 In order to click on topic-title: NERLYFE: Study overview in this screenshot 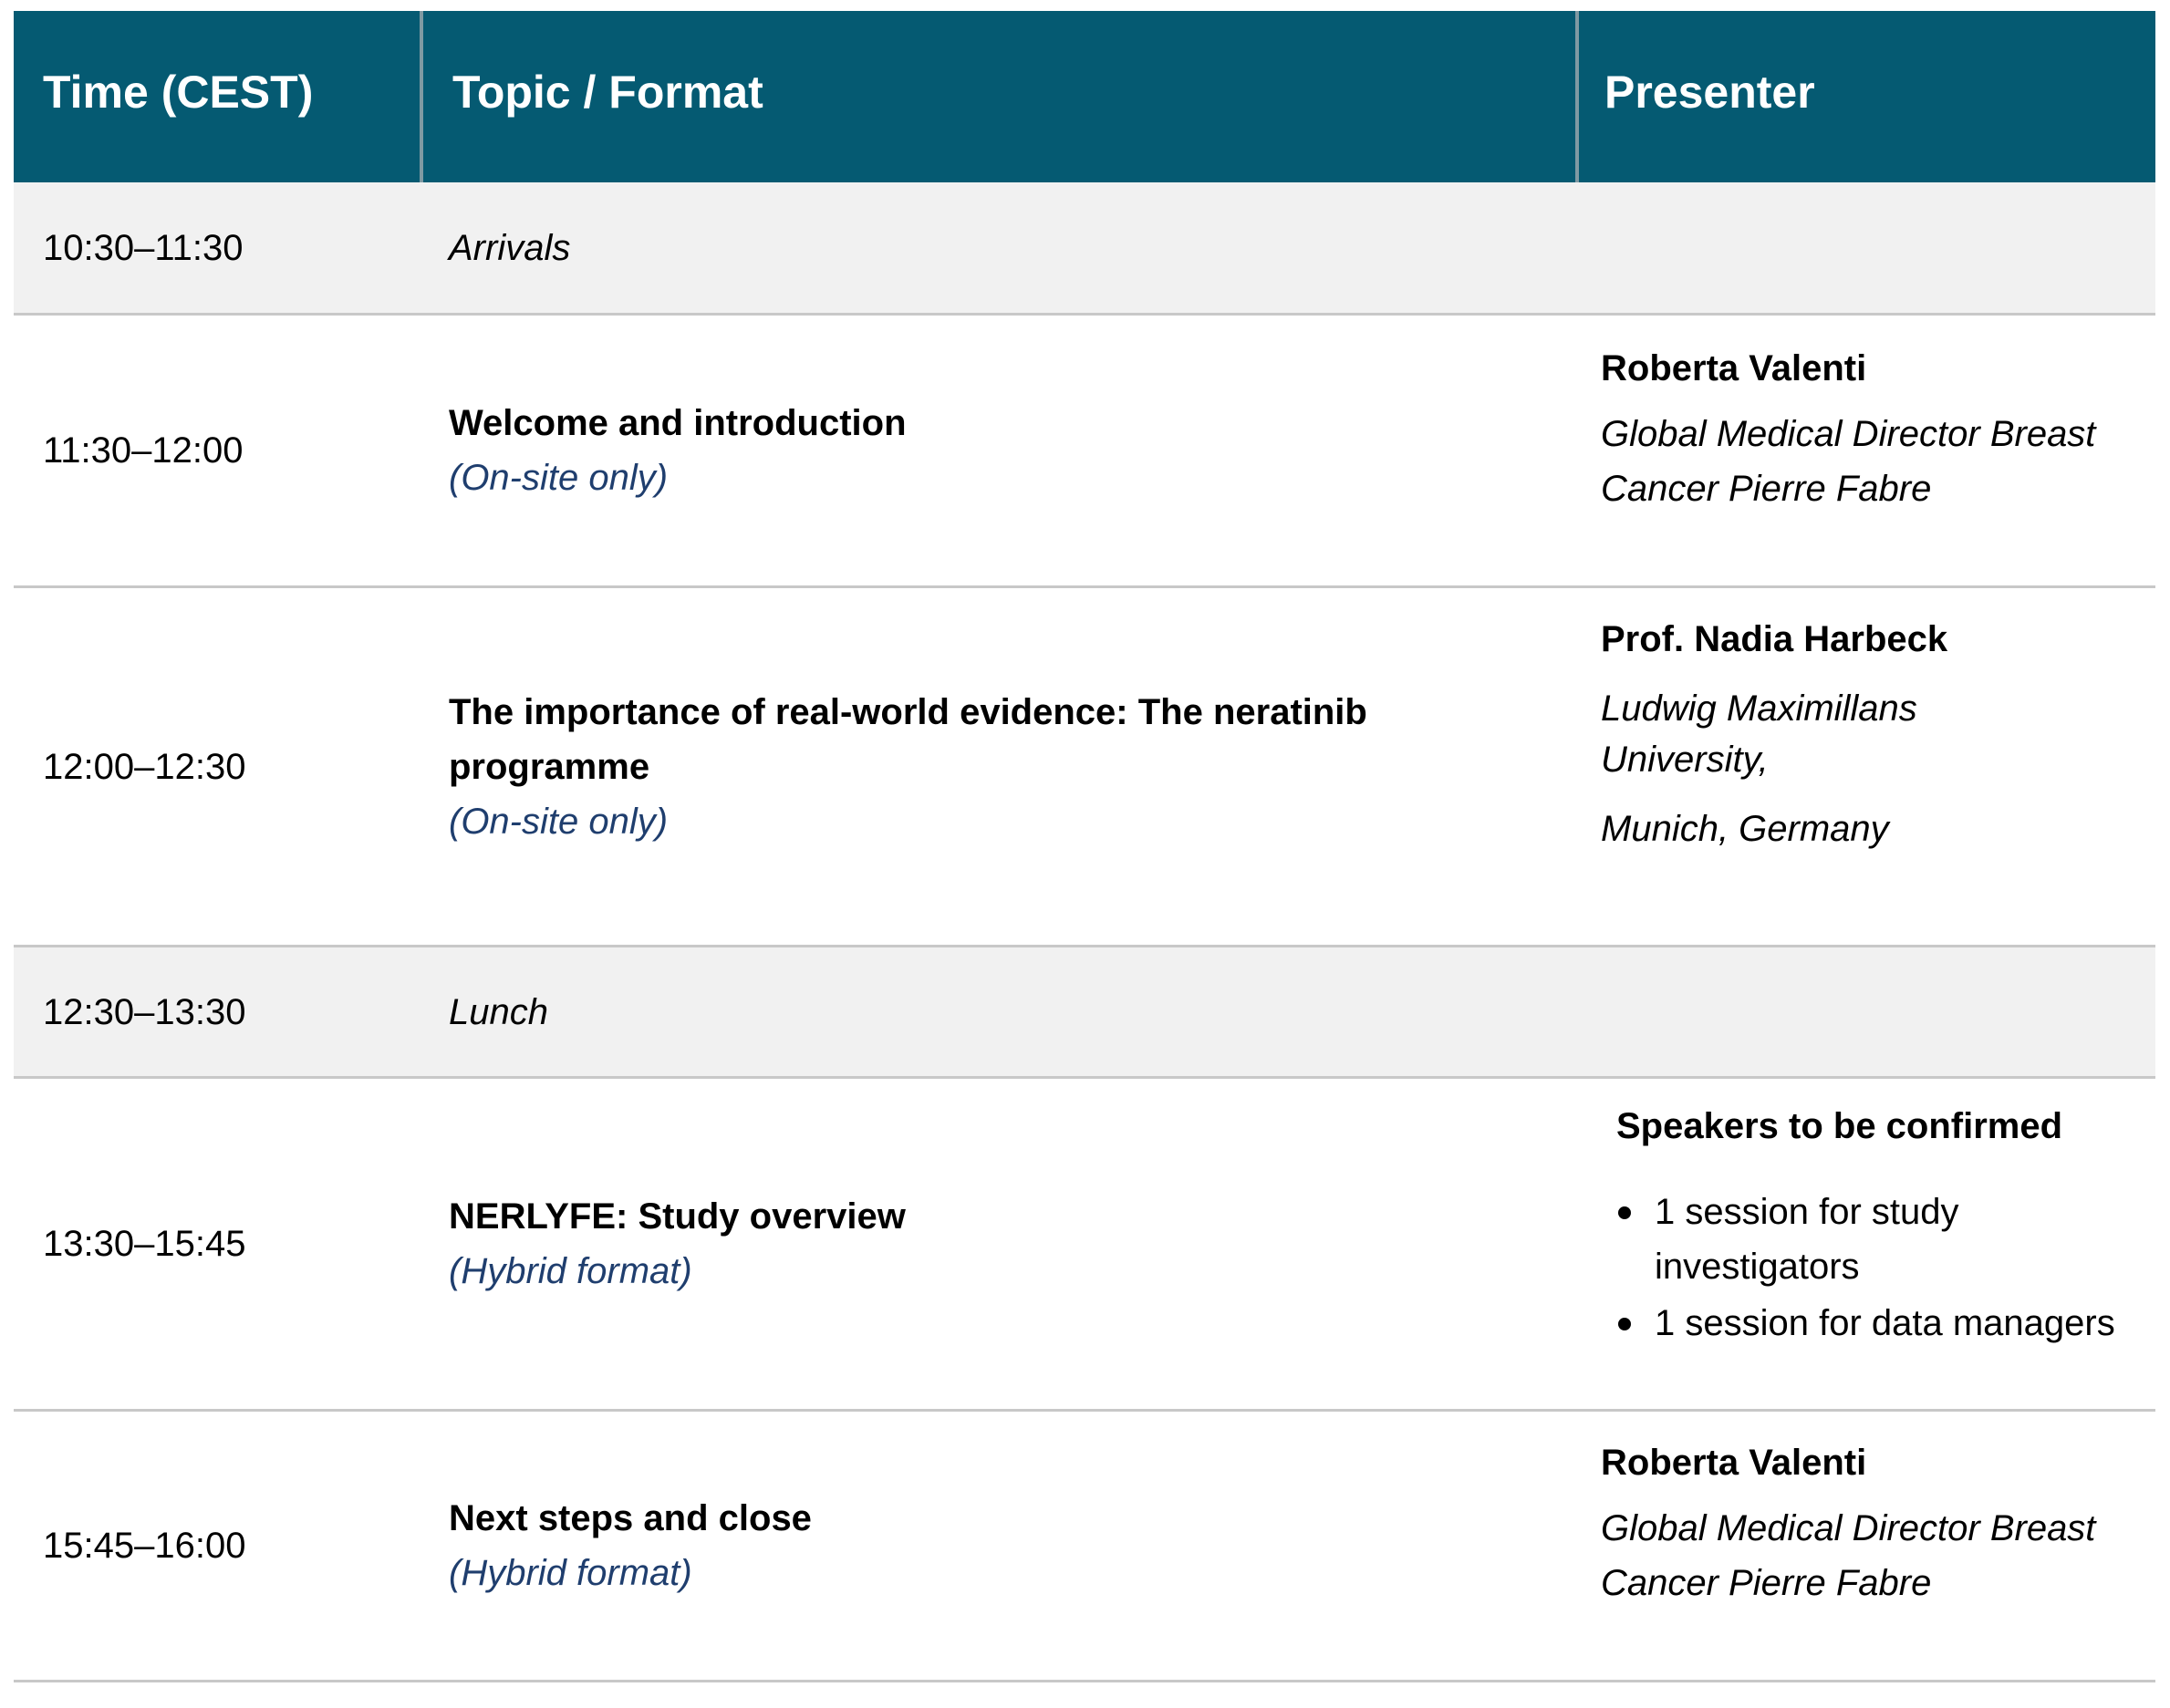, I will do `click(677, 1216)`.